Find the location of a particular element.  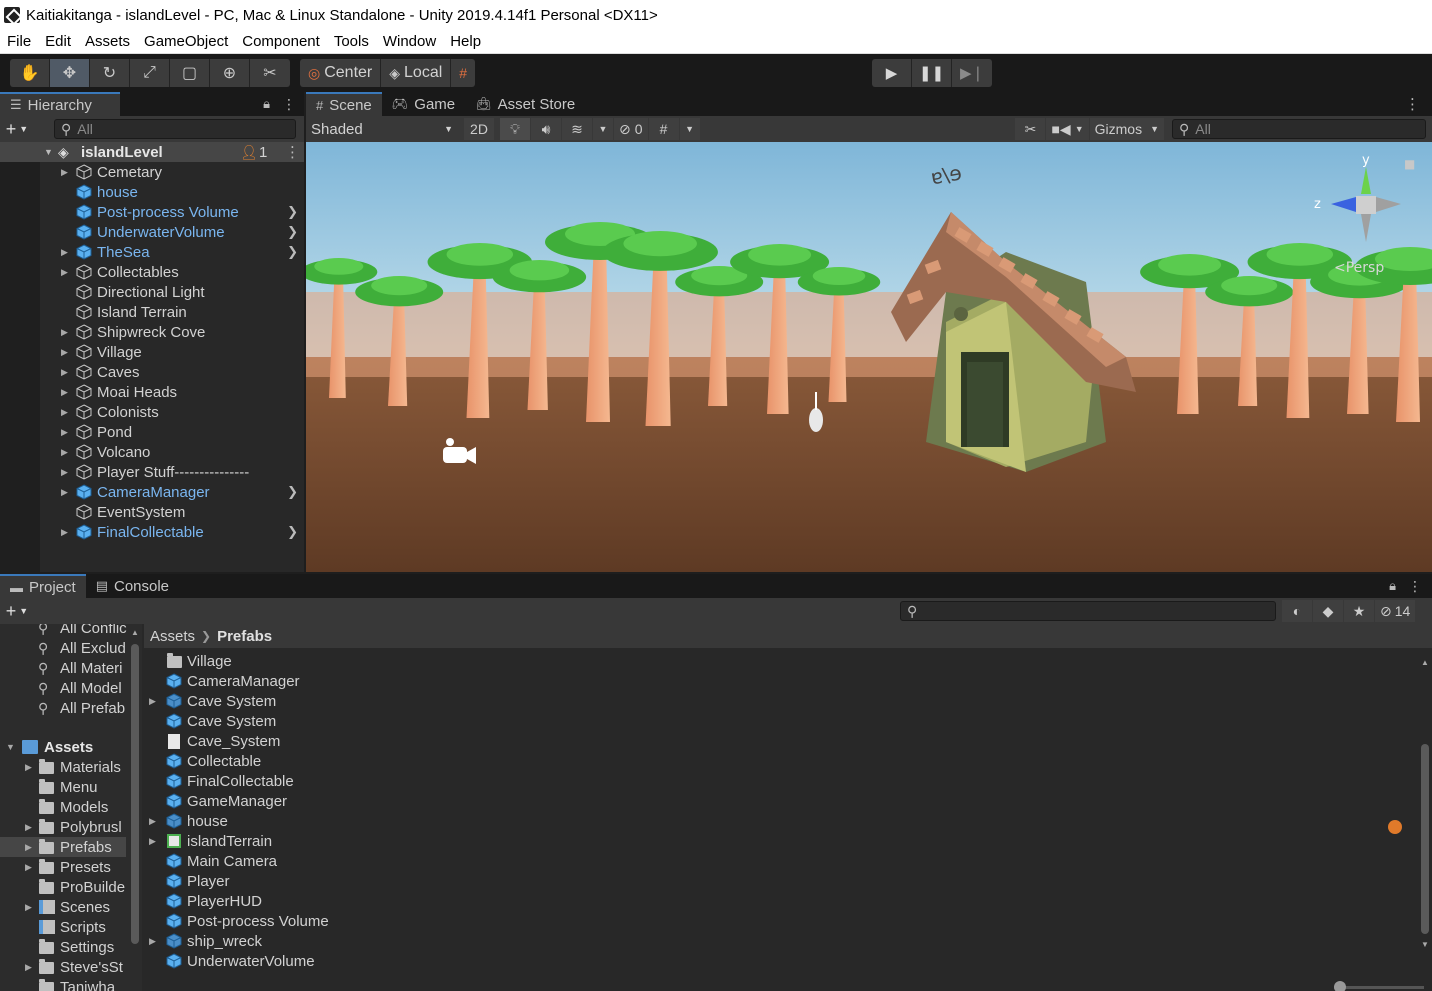

hierarchy-item: EventSystem is located at coordinates (152, 512).